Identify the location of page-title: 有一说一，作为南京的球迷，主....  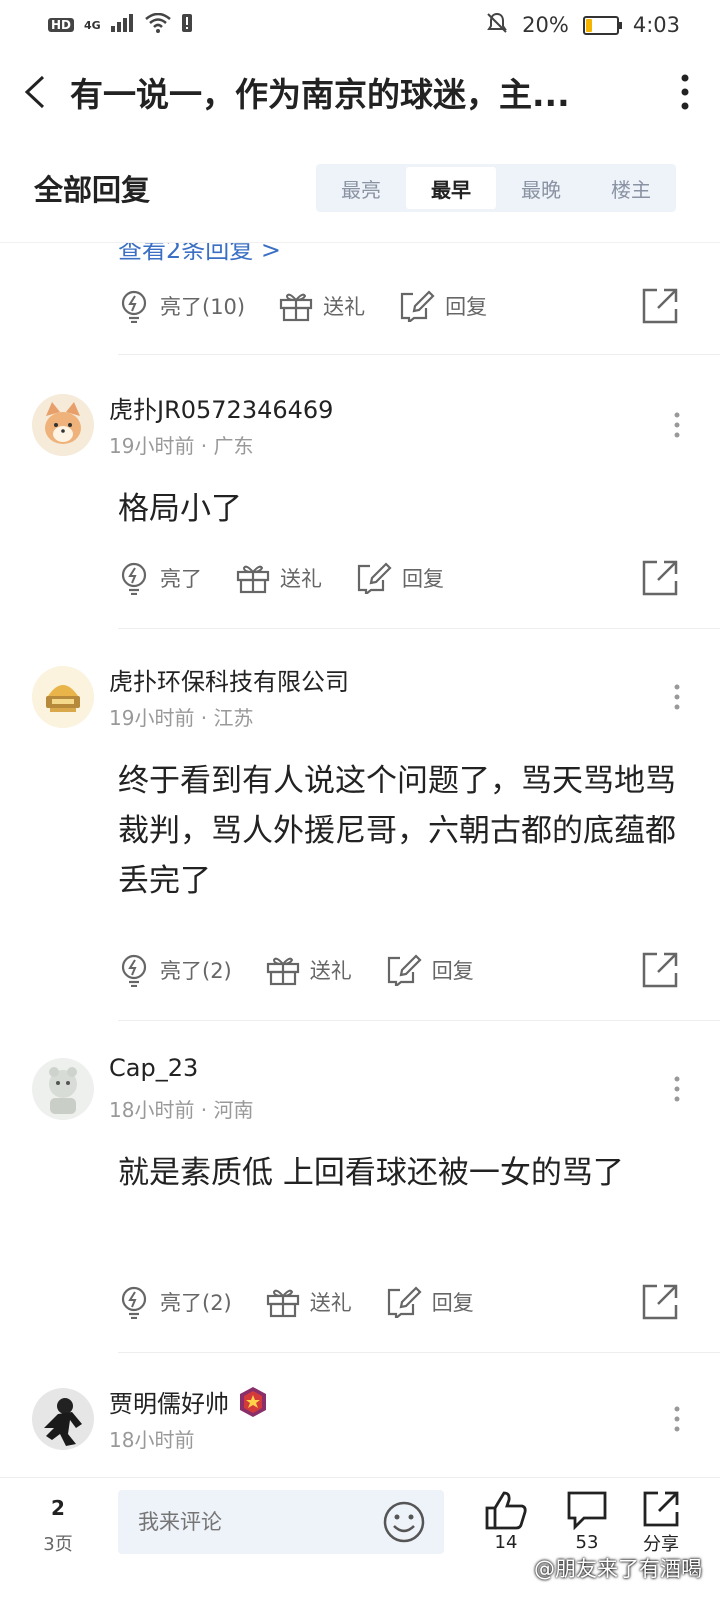
(320, 94).